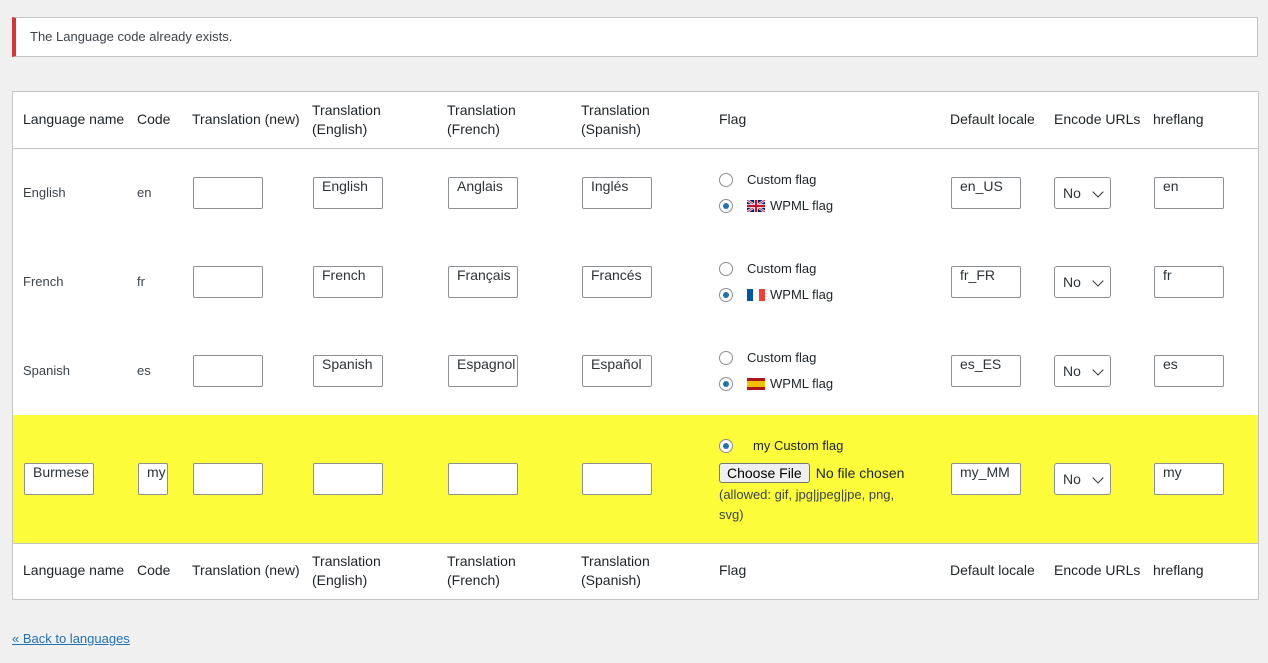  I want to click on translation-spanish-input, so click(617, 478).